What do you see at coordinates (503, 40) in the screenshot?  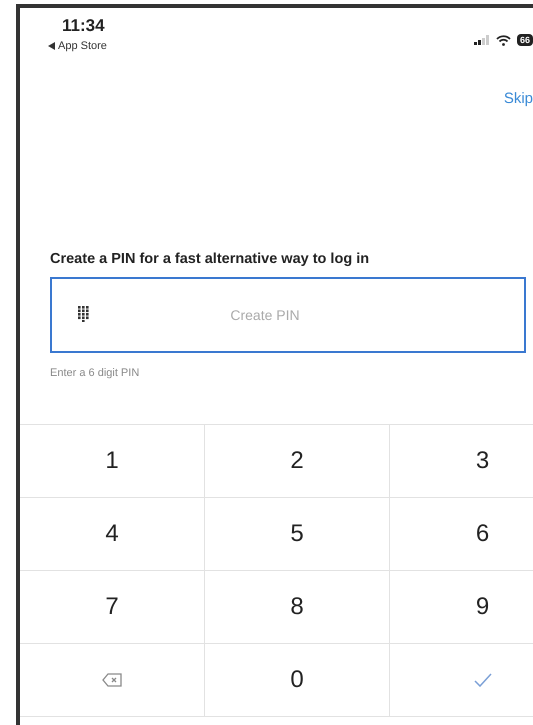 I see `wifi-icon` at bounding box center [503, 40].